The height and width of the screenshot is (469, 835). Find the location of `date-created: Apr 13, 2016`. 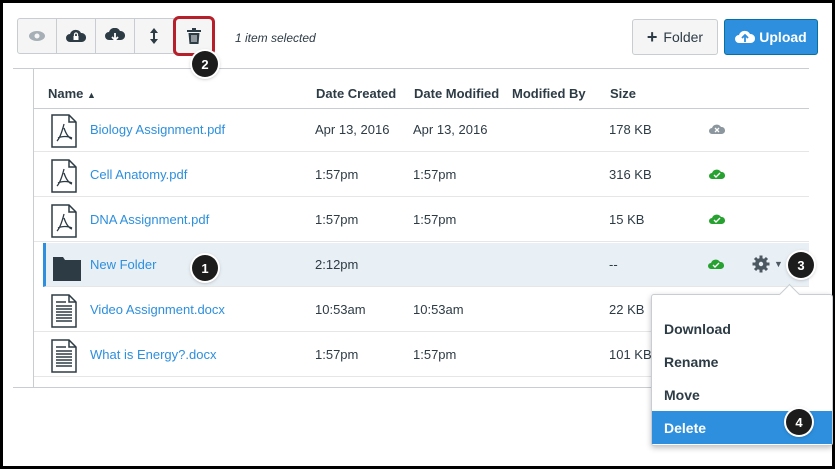

date-created: Apr 13, 2016 is located at coordinates (352, 129).